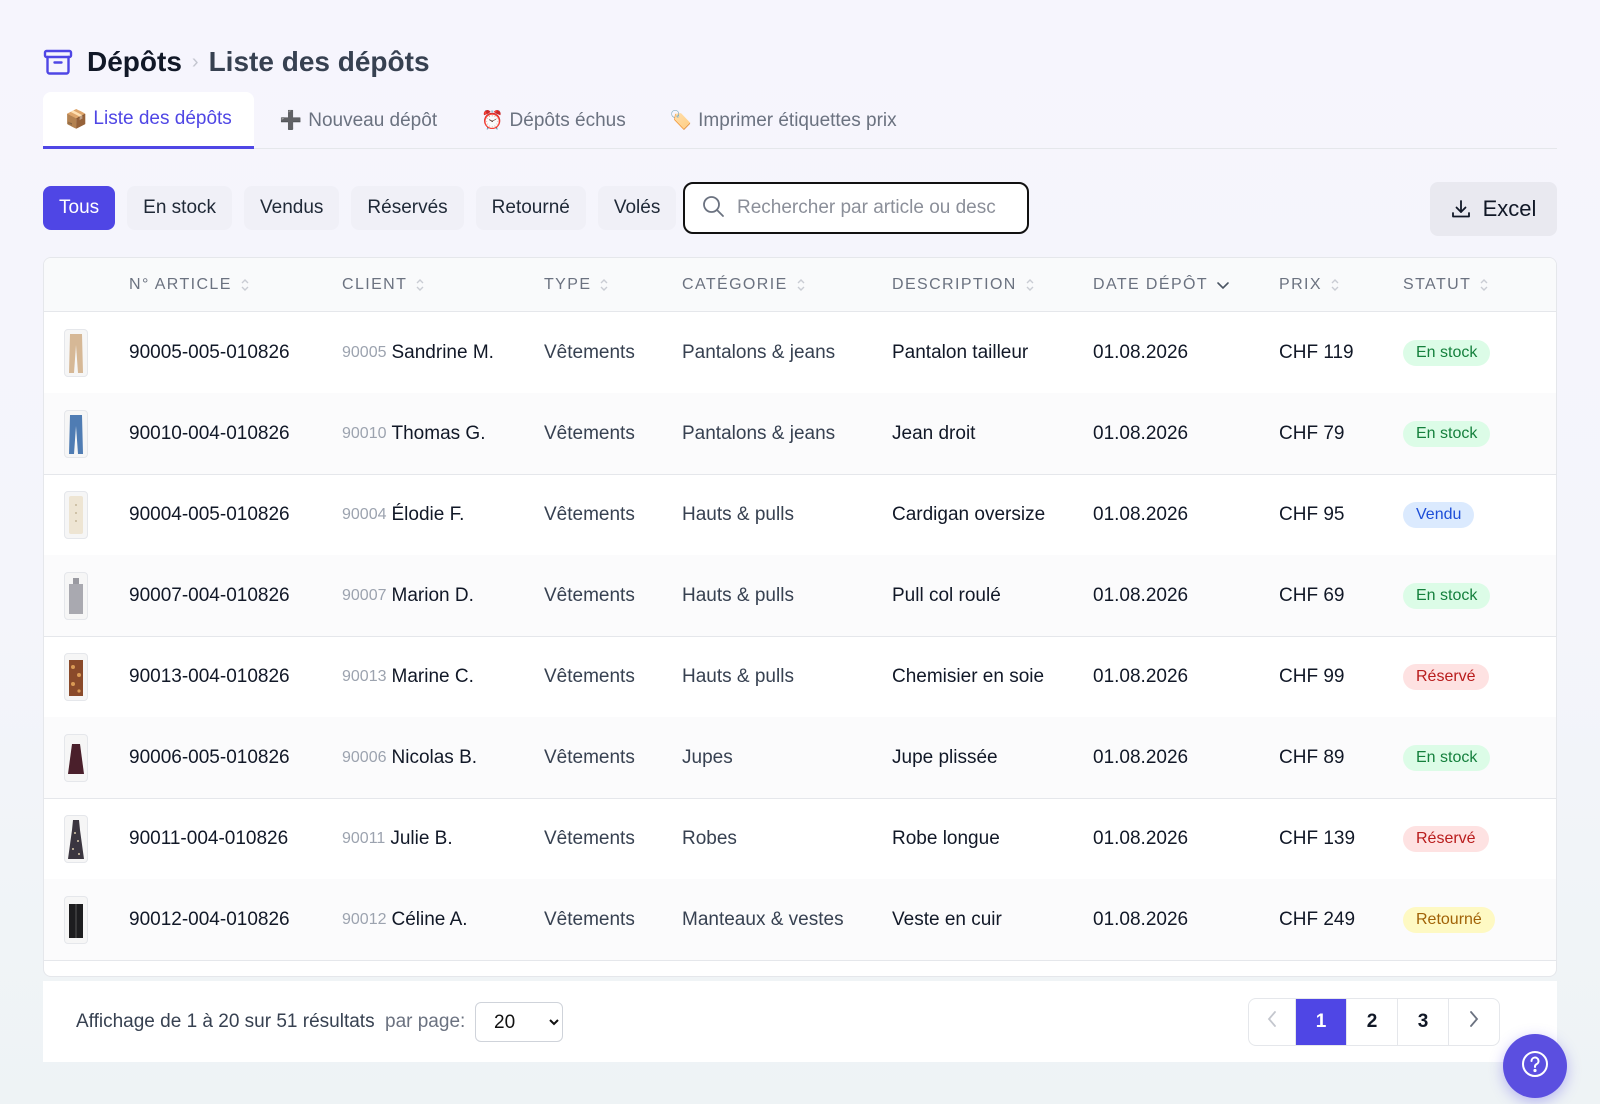 This screenshot has height=1104, width=1600. Describe the element at coordinates (432, 595) in the screenshot. I see `client-name: Marion D.` at that location.